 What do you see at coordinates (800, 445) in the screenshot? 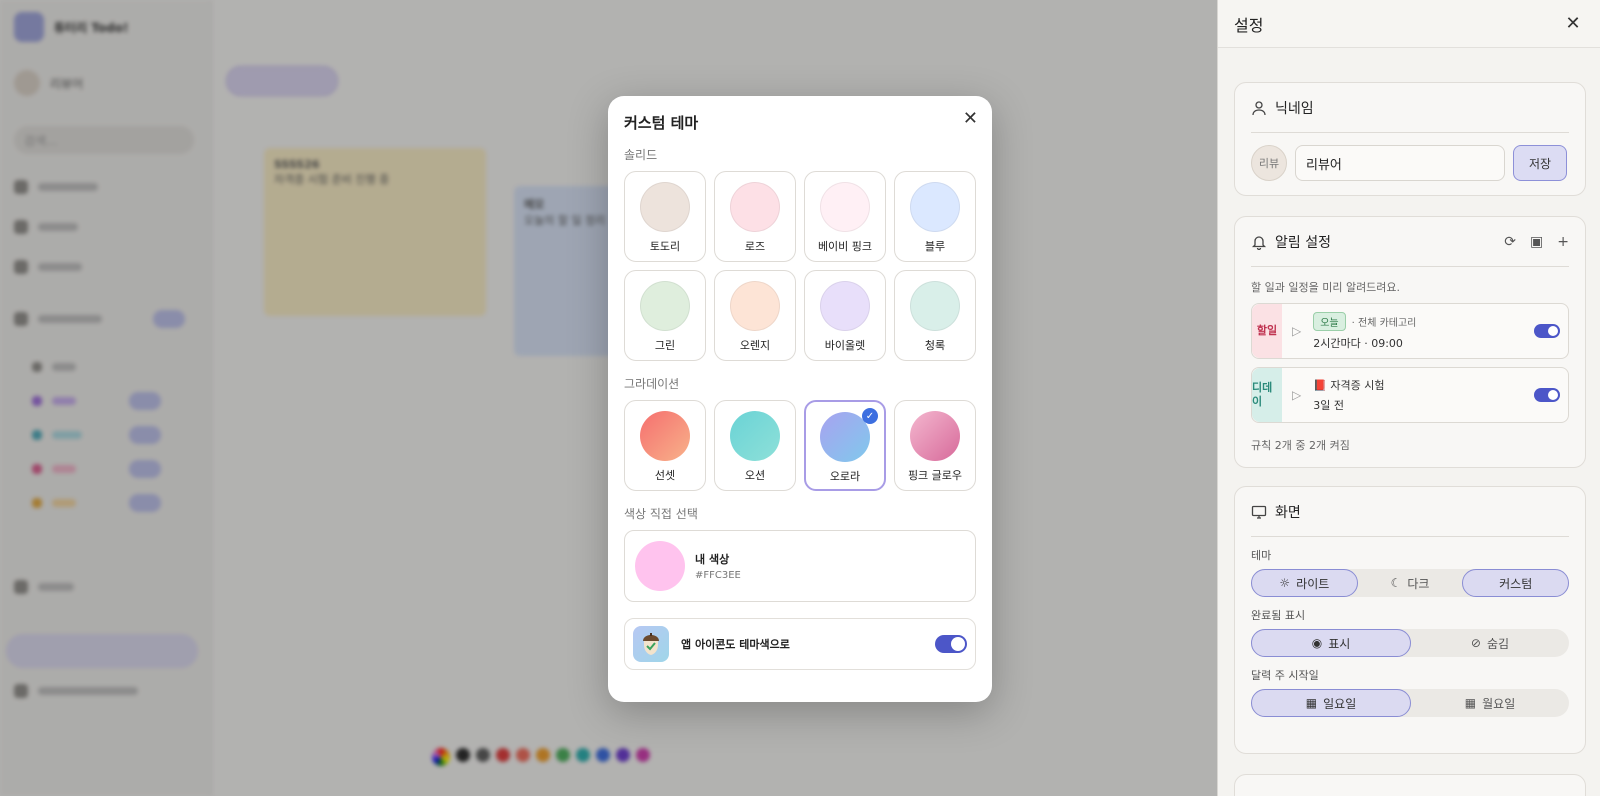
I see `gradient-grid: 선셋 오션 오로라 ✓ 핑크 글로우` at bounding box center [800, 445].